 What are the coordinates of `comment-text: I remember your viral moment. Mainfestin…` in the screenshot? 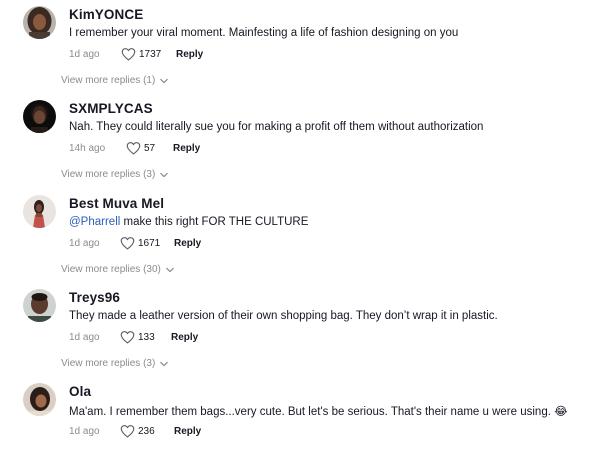 It's located at (263, 33).